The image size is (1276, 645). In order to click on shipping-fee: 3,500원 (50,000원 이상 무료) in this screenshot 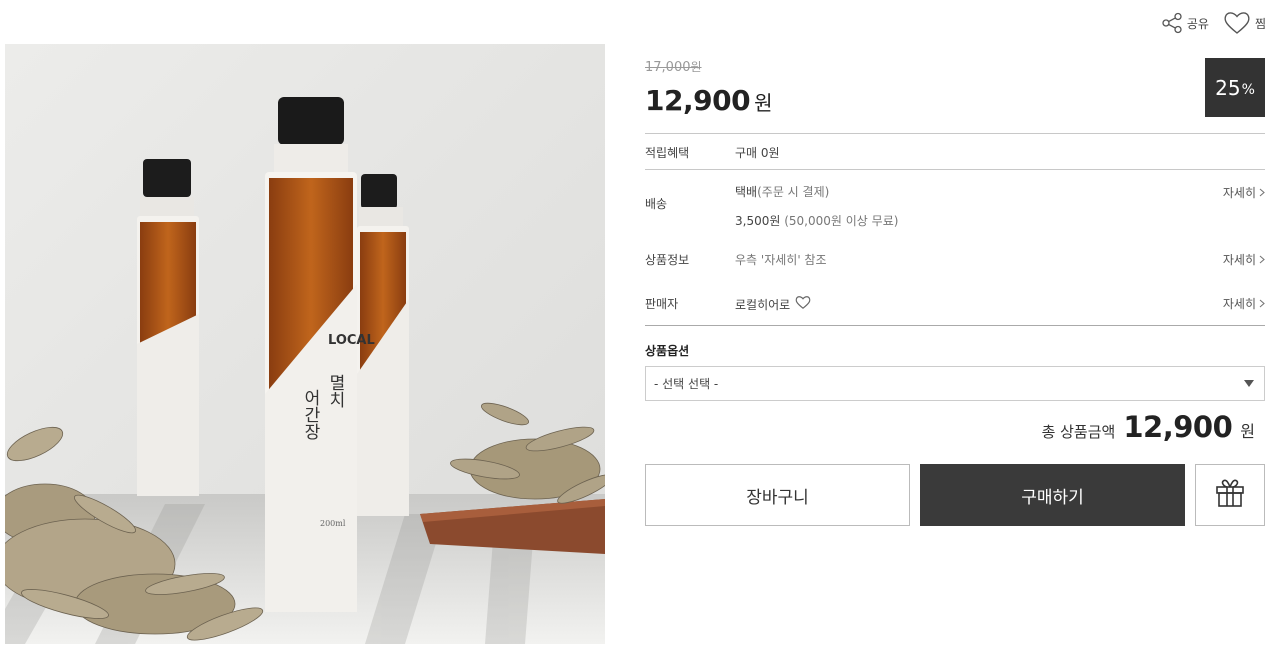, I will do `click(816, 220)`.